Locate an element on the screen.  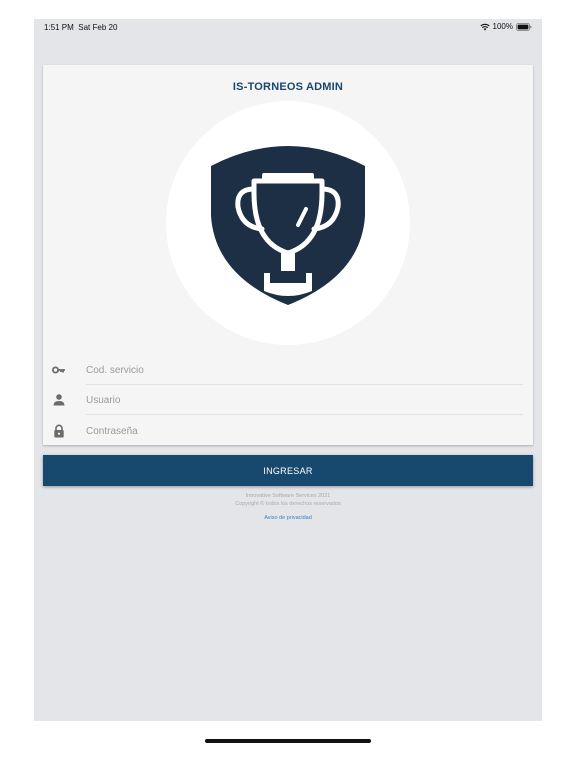
password-row is located at coordinates (288, 431).